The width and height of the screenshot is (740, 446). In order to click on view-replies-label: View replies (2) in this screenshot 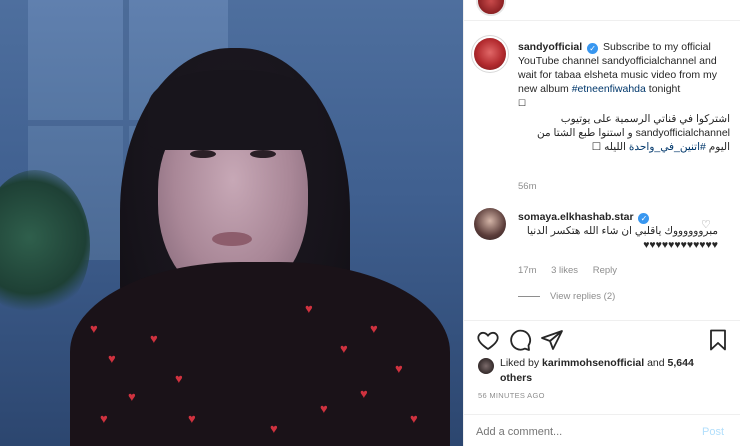, I will do `click(583, 296)`.